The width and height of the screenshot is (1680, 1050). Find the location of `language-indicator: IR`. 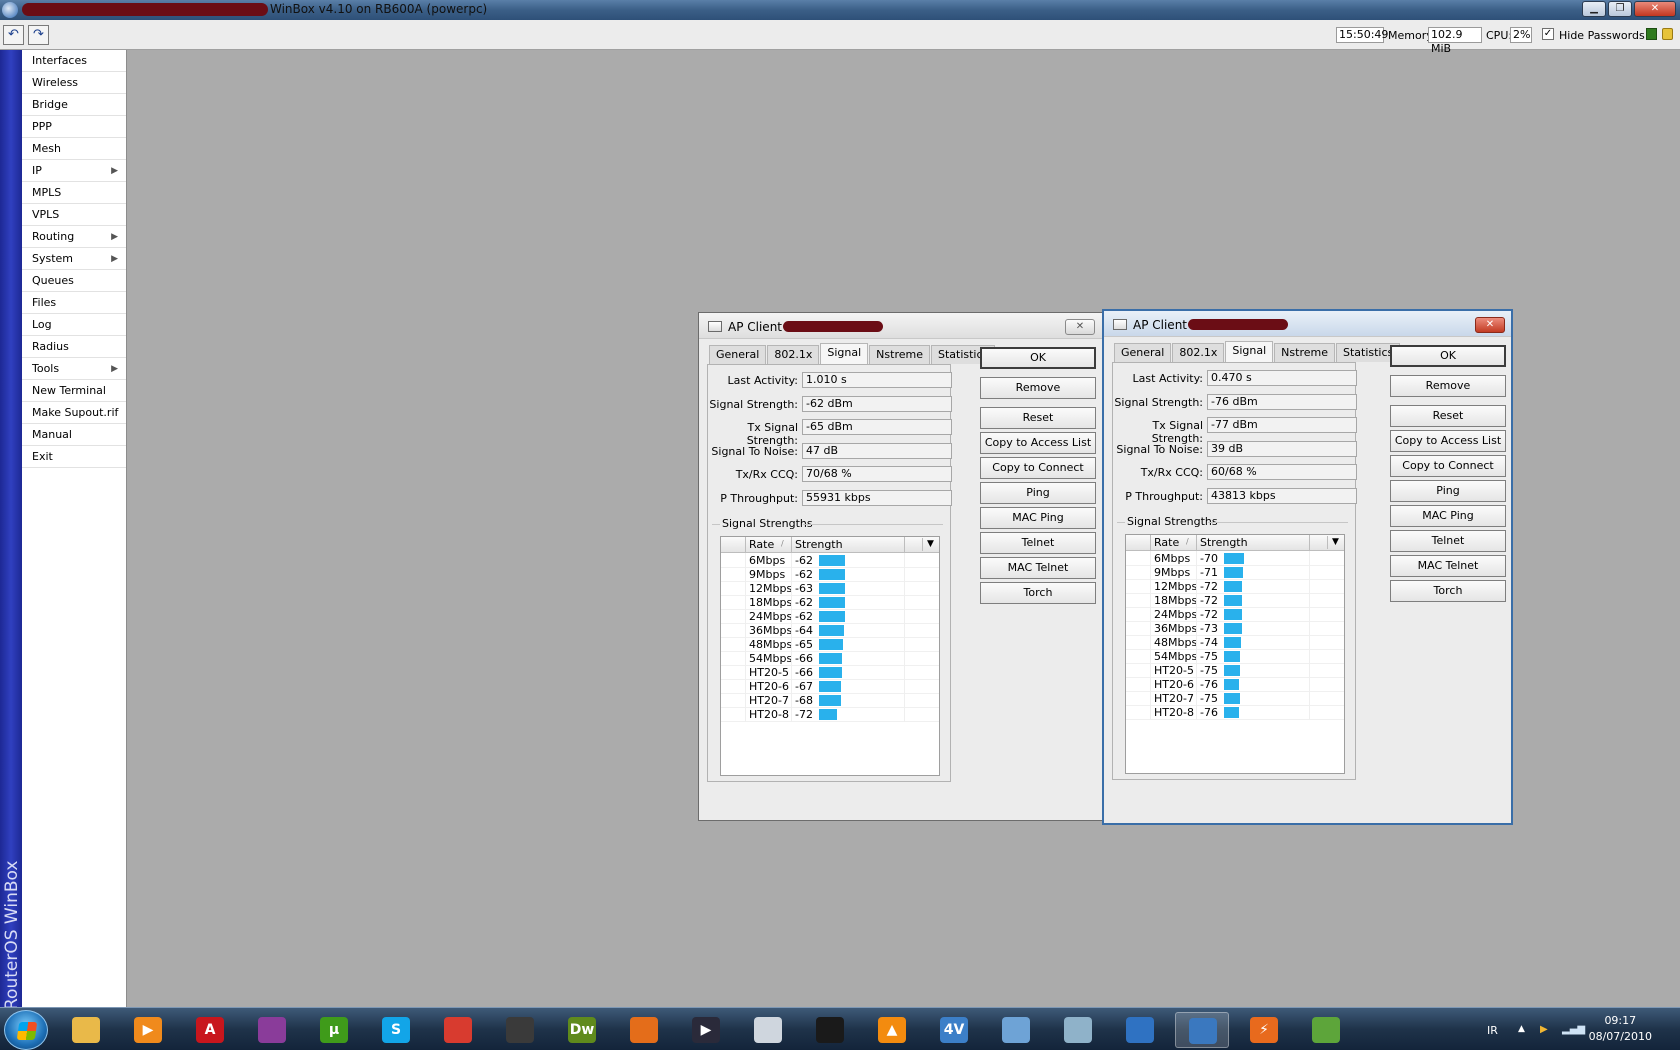

language-indicator: IR is located at coordinates (1492, 1030).